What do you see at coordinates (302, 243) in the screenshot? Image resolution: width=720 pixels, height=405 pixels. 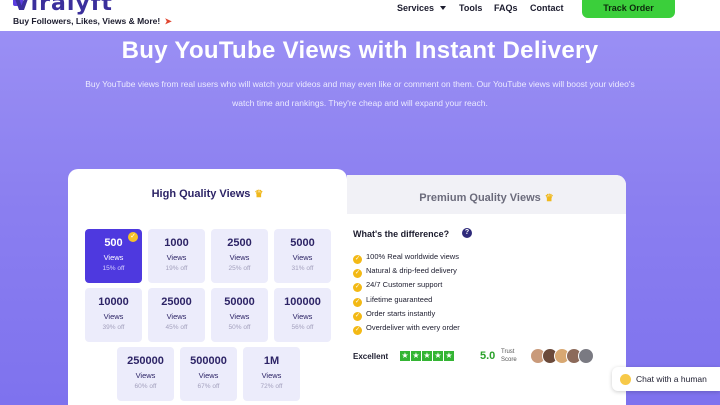 I see `package-quantity: 5000` at bounding box center [302, 243].